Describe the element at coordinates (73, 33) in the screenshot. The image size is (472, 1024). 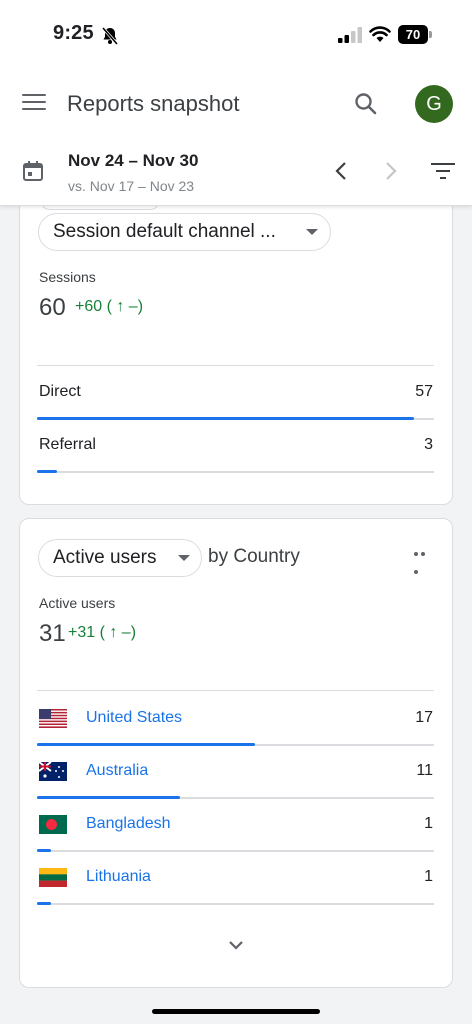
I see `status-time: 9:25` at that location.